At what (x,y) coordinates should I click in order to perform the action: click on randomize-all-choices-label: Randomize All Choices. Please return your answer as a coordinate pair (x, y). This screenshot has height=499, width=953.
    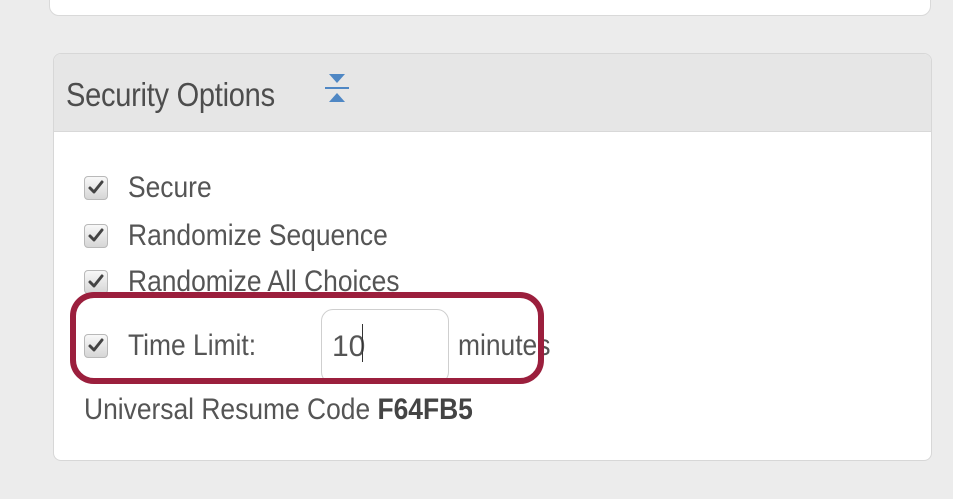
    Looking at the image, I should click on (264, 281).